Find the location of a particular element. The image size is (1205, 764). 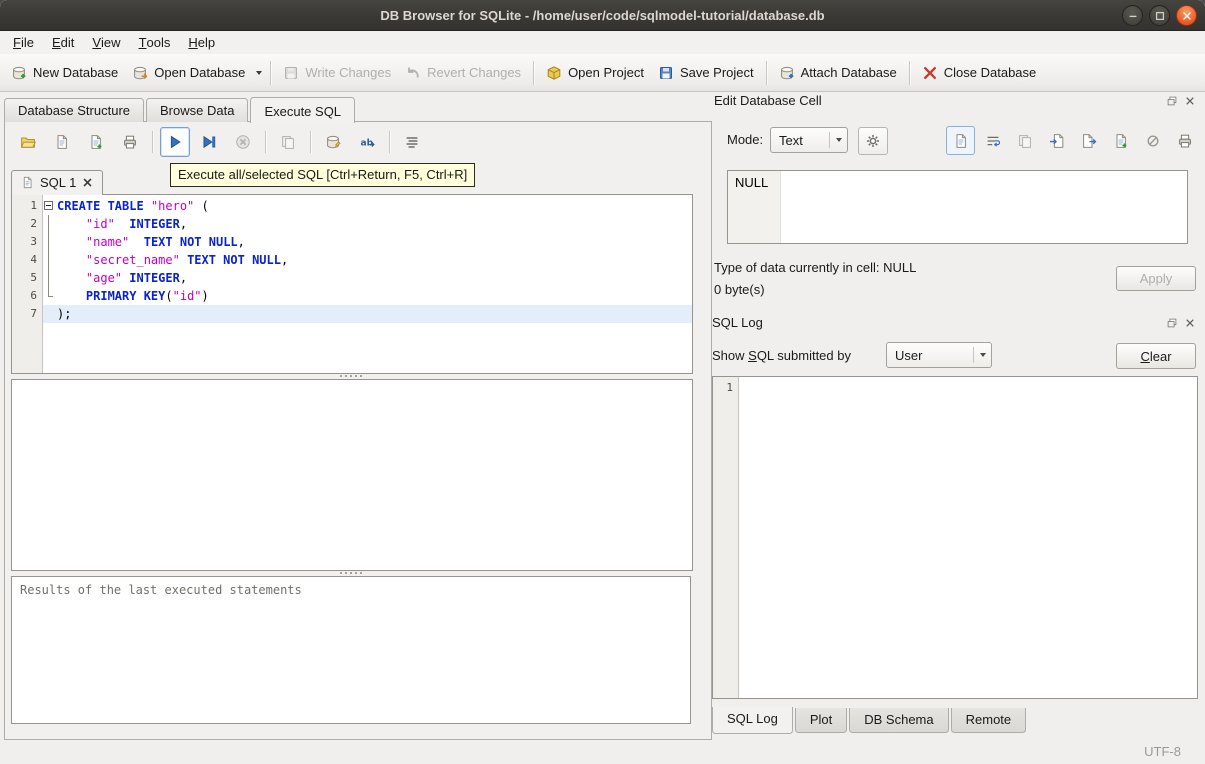

dock-tab-remote: Remote is located at coordinates (988, 720).